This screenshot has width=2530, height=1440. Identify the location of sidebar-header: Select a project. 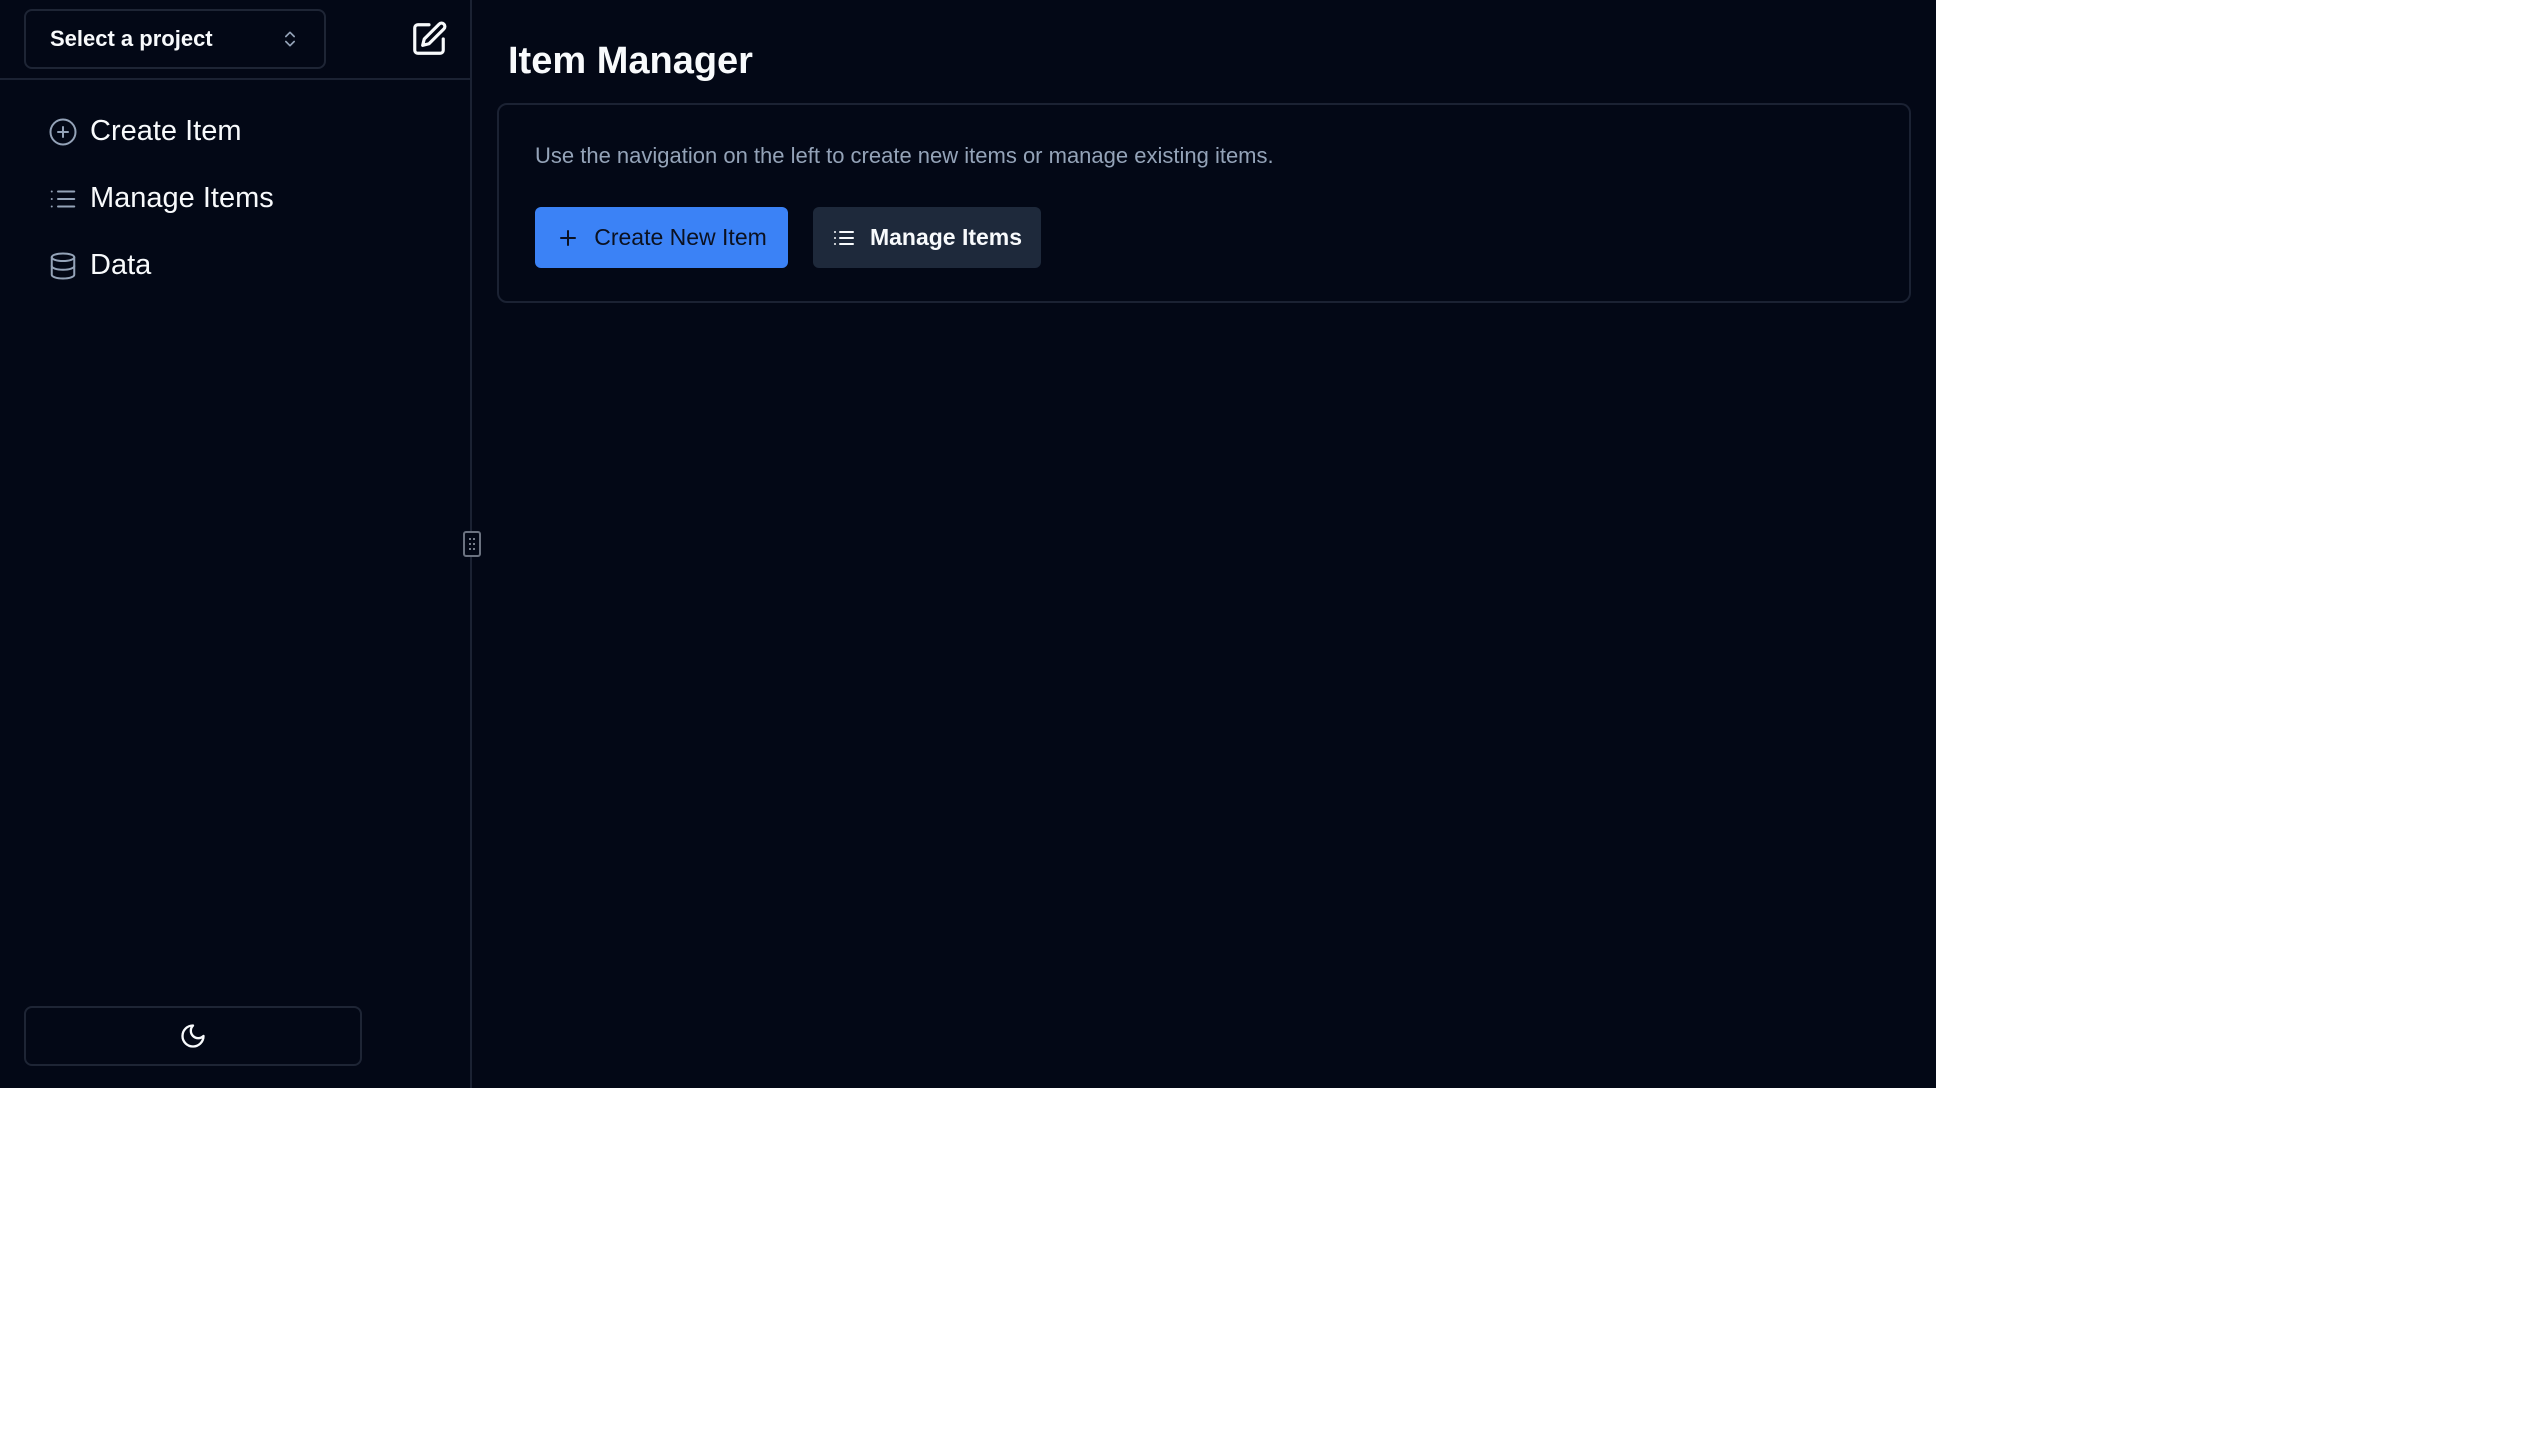
(235, 40).